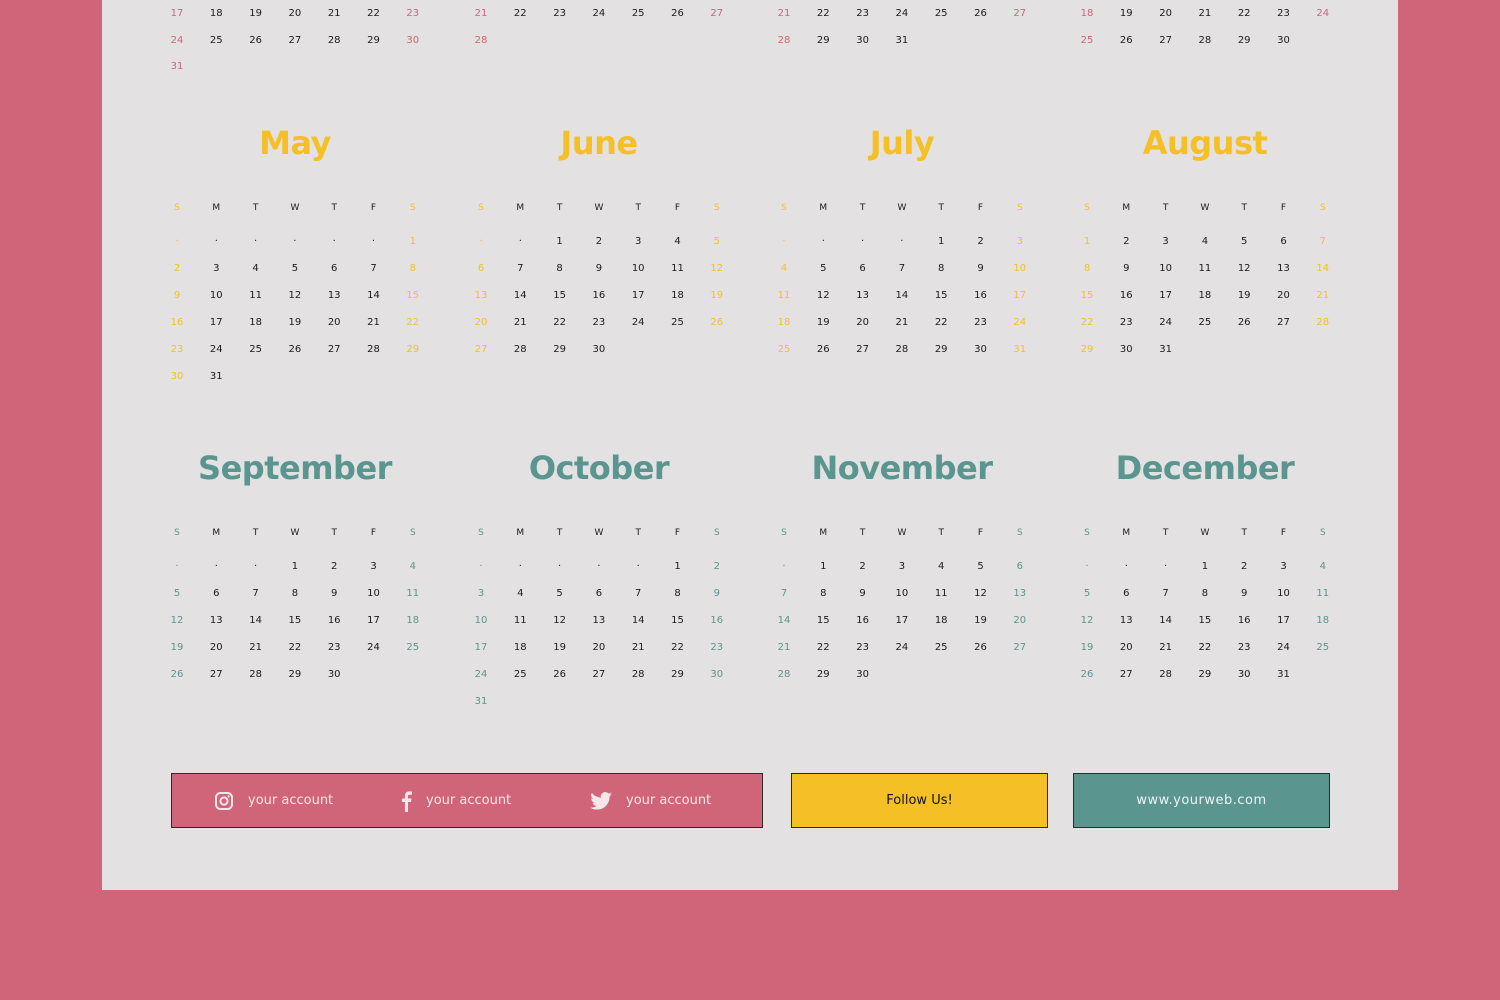  I want to click on facebook-account: your account, so click(469, 800).